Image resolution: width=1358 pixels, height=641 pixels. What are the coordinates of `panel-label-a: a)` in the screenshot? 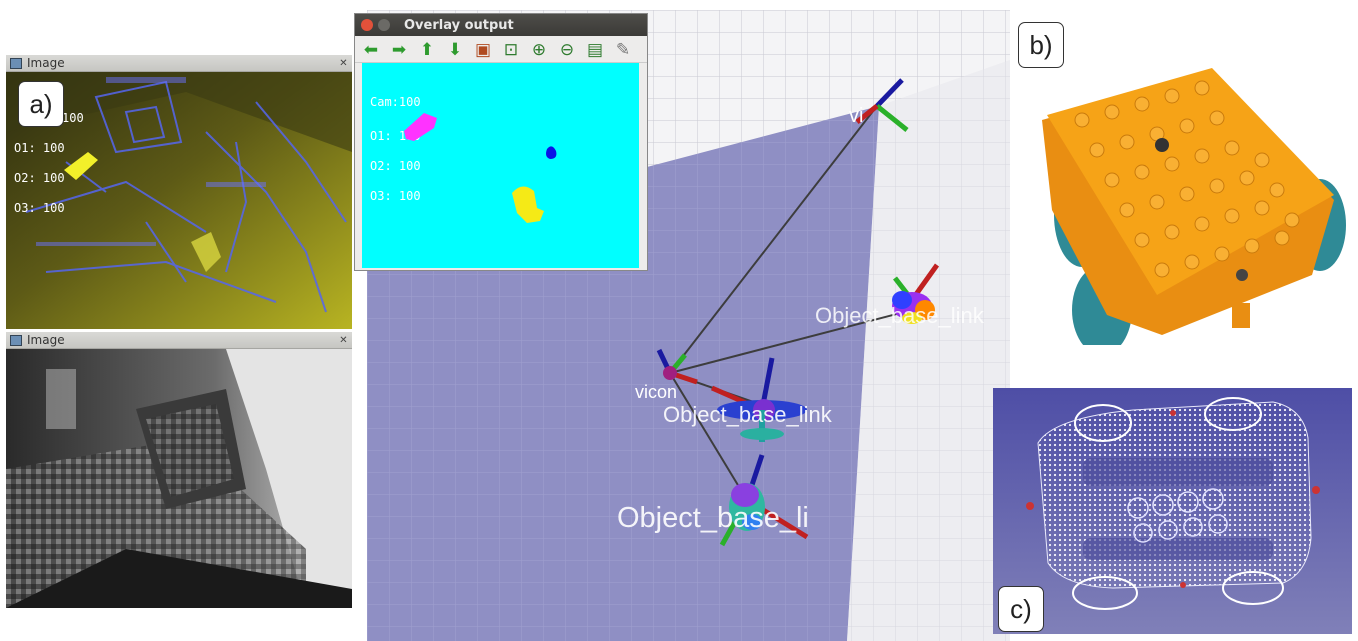 It's located at (41, 104).